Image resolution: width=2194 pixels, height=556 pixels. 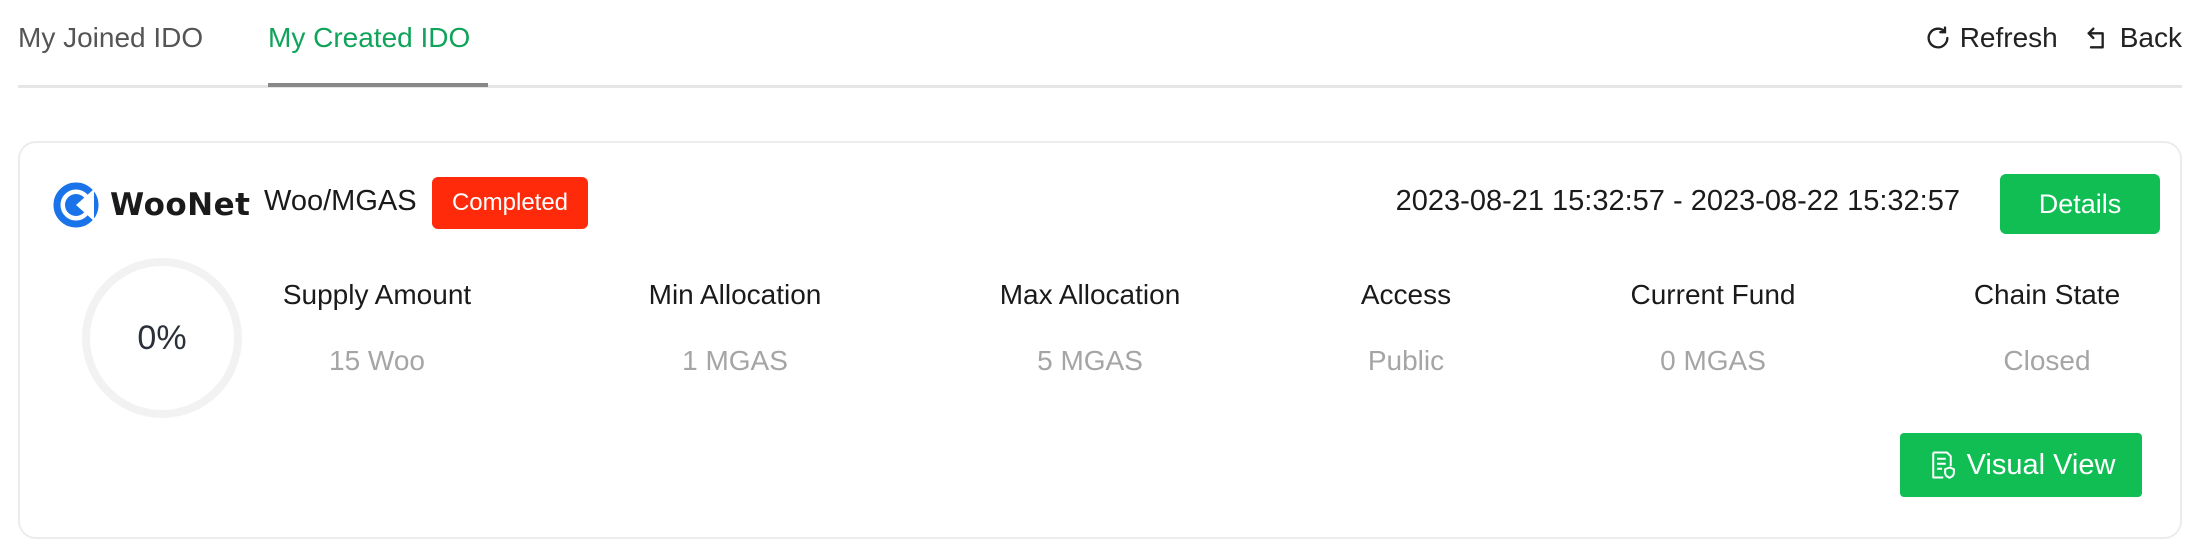 What do you see at coordinates (735, 294) in the screenshot?
I see `stat-label: Min Allocation` at bounding box center [735, 294].